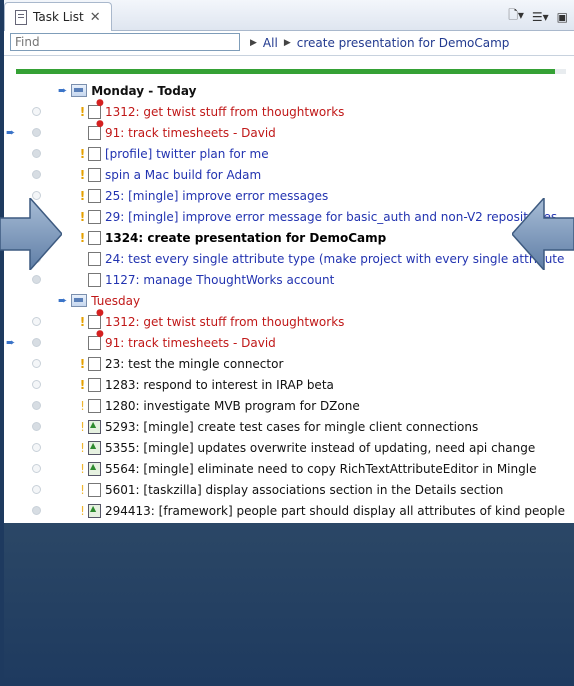  Describe the element at coordinates (289, 153) in the screenshot. I see `task-row: ! [profile] twitter plan for me` at that location.